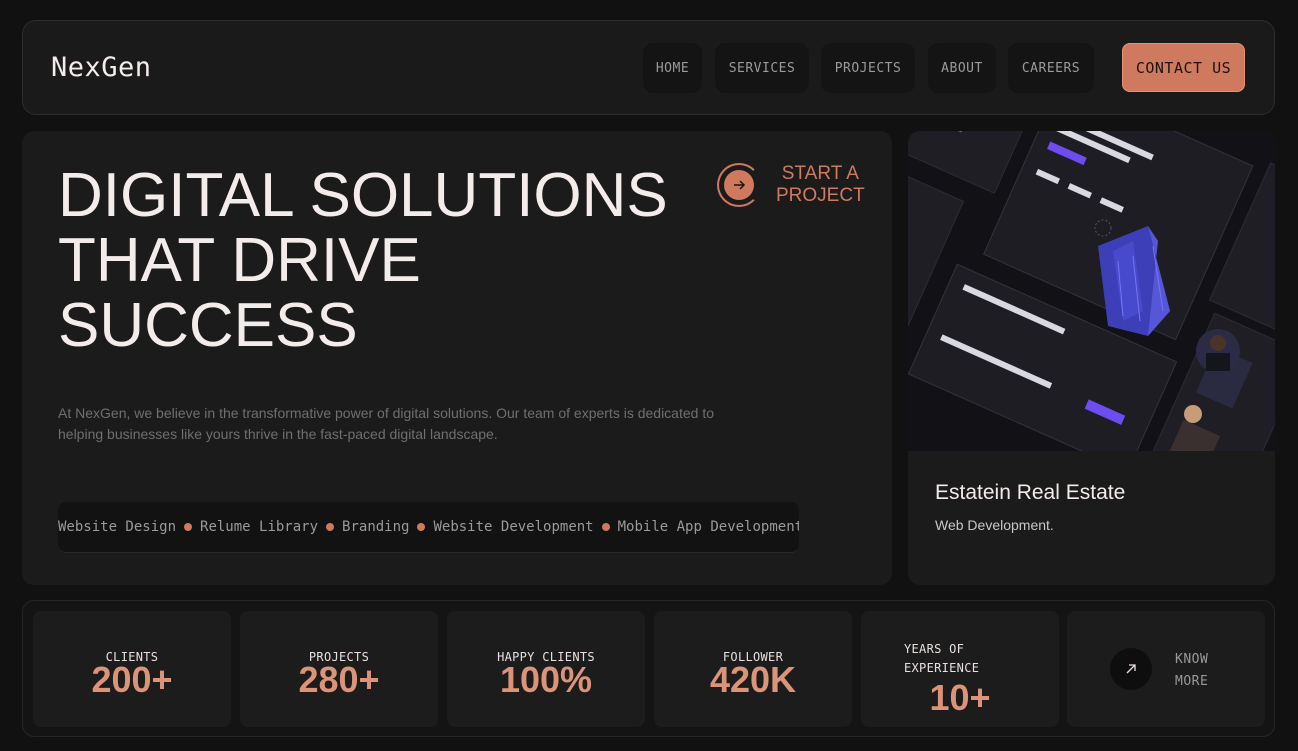 This screenshot has width=1298, height=751. Describe the element at coordinates (339, 679) in the screenshot. I see `stat-value: 280+` at that location.